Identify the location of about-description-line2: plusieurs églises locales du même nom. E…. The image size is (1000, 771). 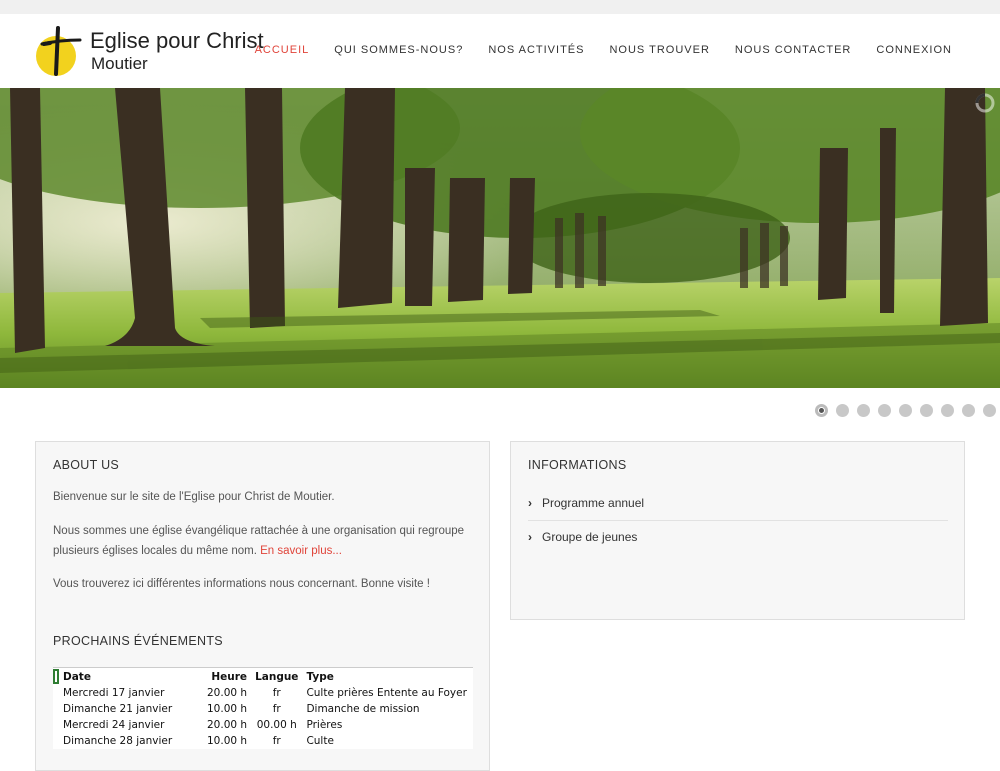
(197, 551).